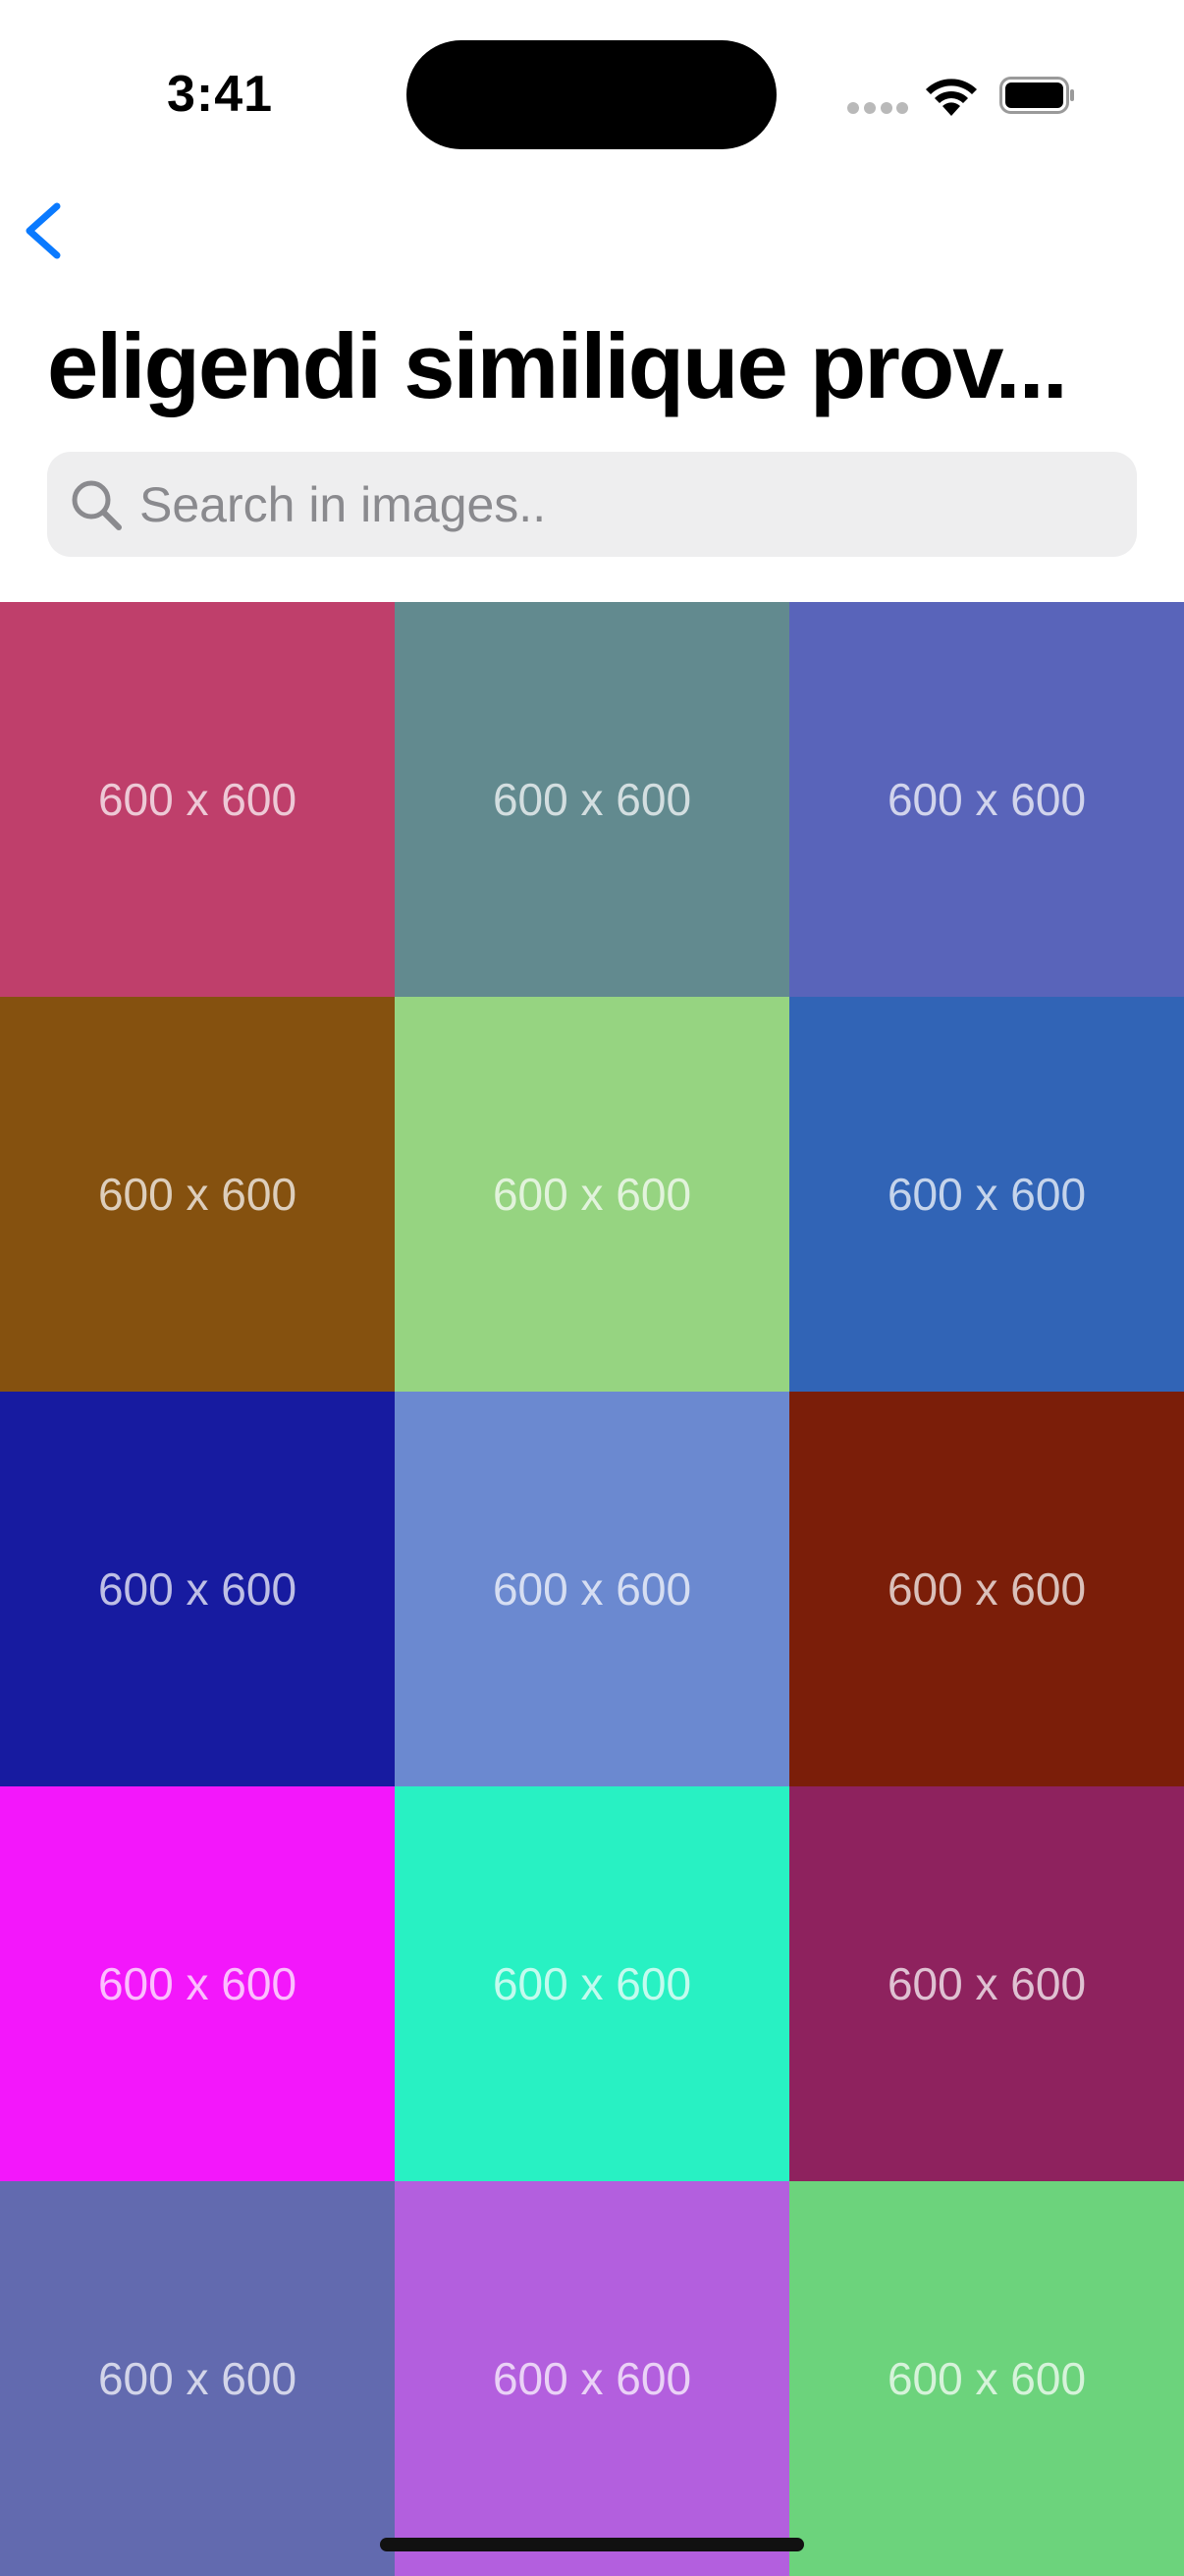 The image size is (1184, 2576). I want to click on chevron-left-icon, so click(43, 230).